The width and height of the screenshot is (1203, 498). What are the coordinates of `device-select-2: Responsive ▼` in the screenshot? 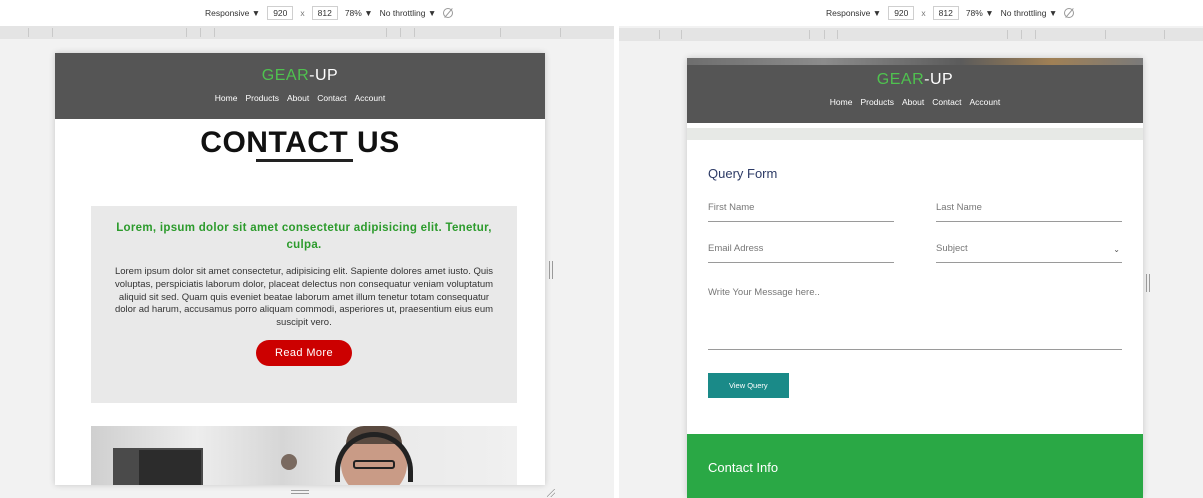 It's located at (853, 13).